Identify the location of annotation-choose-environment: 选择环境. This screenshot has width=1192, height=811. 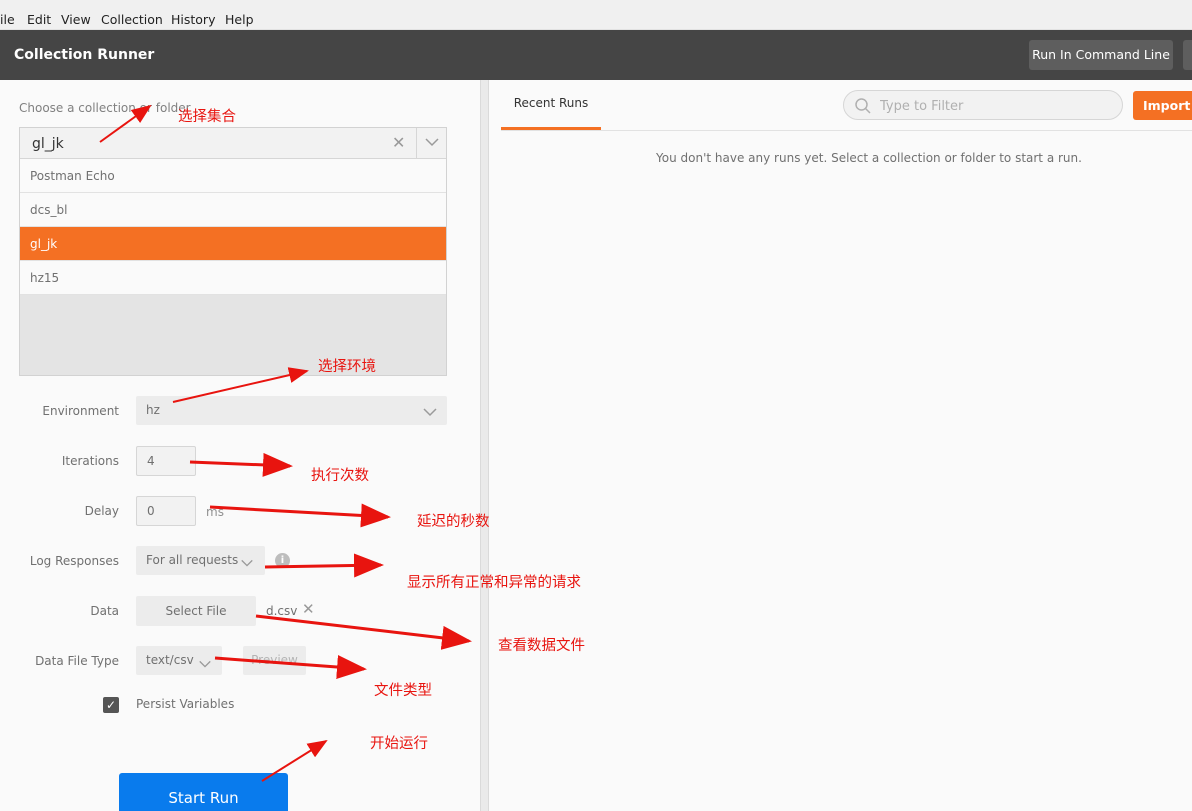
(347, 367).